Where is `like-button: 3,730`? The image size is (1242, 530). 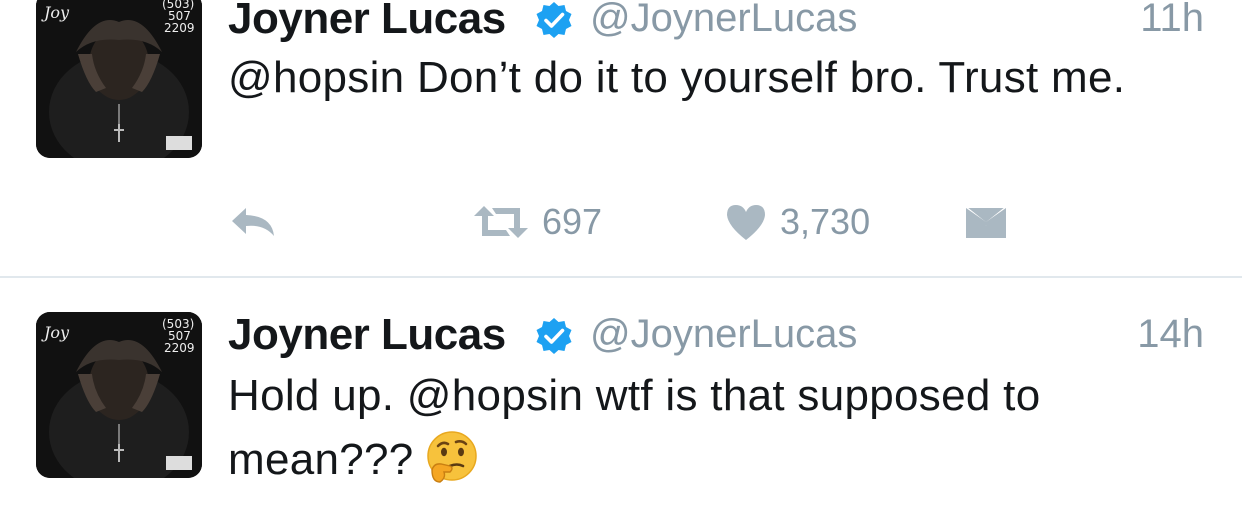 like-button: 3,730 is located at coordinates (797, 222).